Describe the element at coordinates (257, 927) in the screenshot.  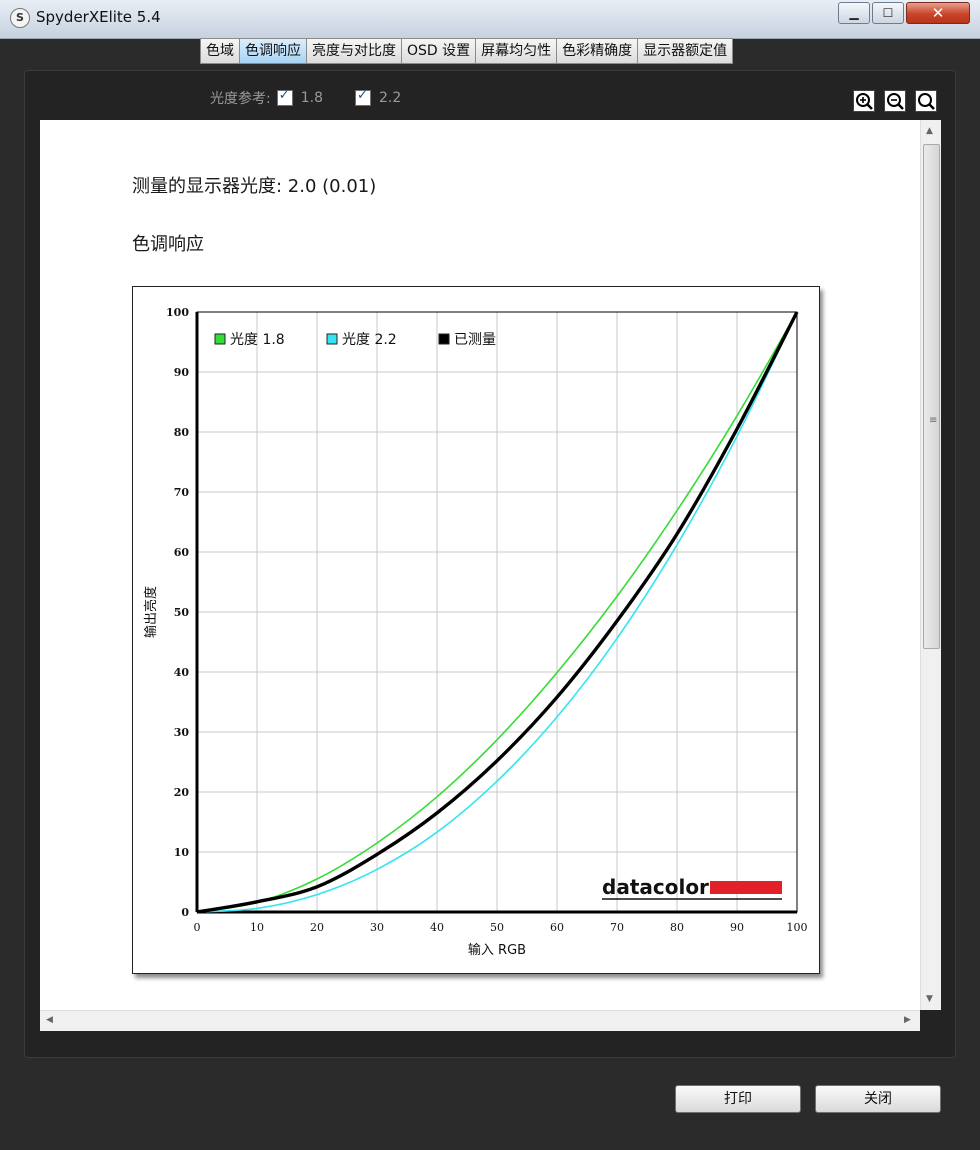
I see `x-tick-label: 10` at that location.